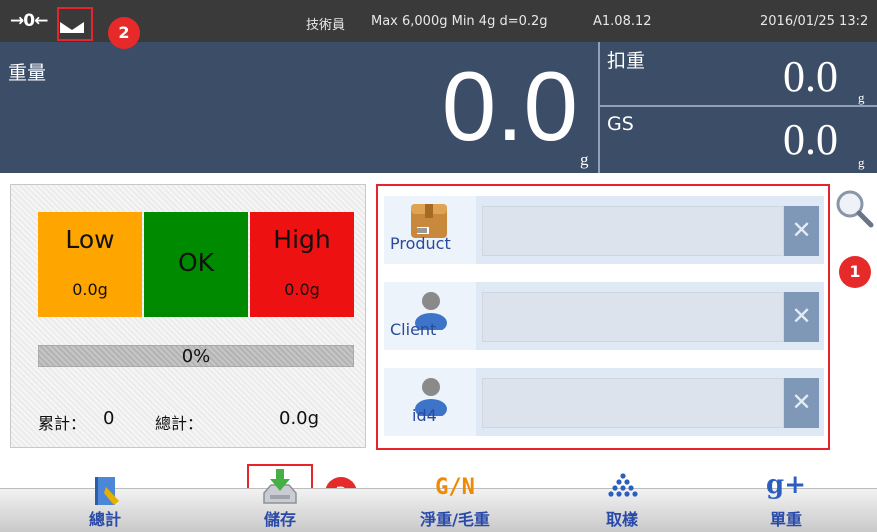  Describe the element at coordinates (622, 502) in the screenshot. I see `sample-button: 取樣` at that location.